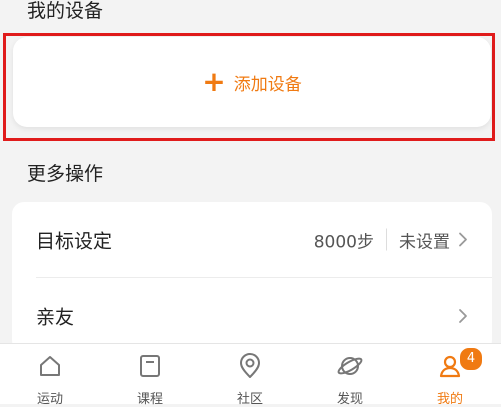 The width and height of the screenshot is (501, 407). I want to click on tab-mine: 4 我的, so click(450, 375).